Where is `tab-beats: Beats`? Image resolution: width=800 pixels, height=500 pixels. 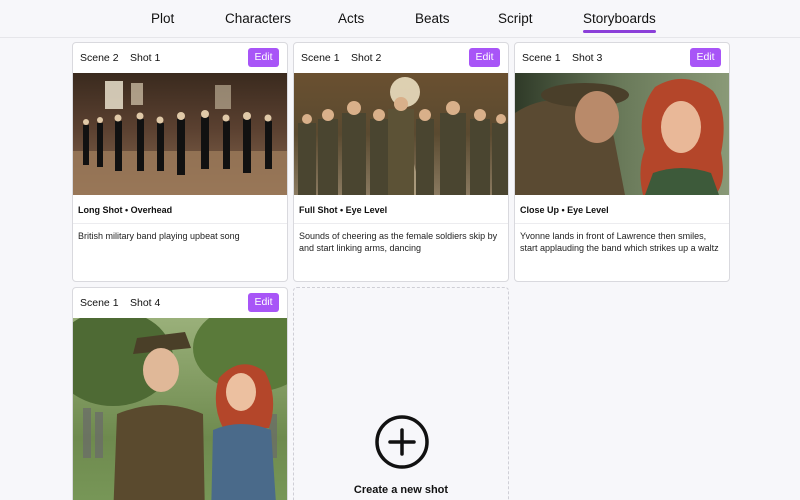 tab-beats: Beats is located at coordinates (432, 18).